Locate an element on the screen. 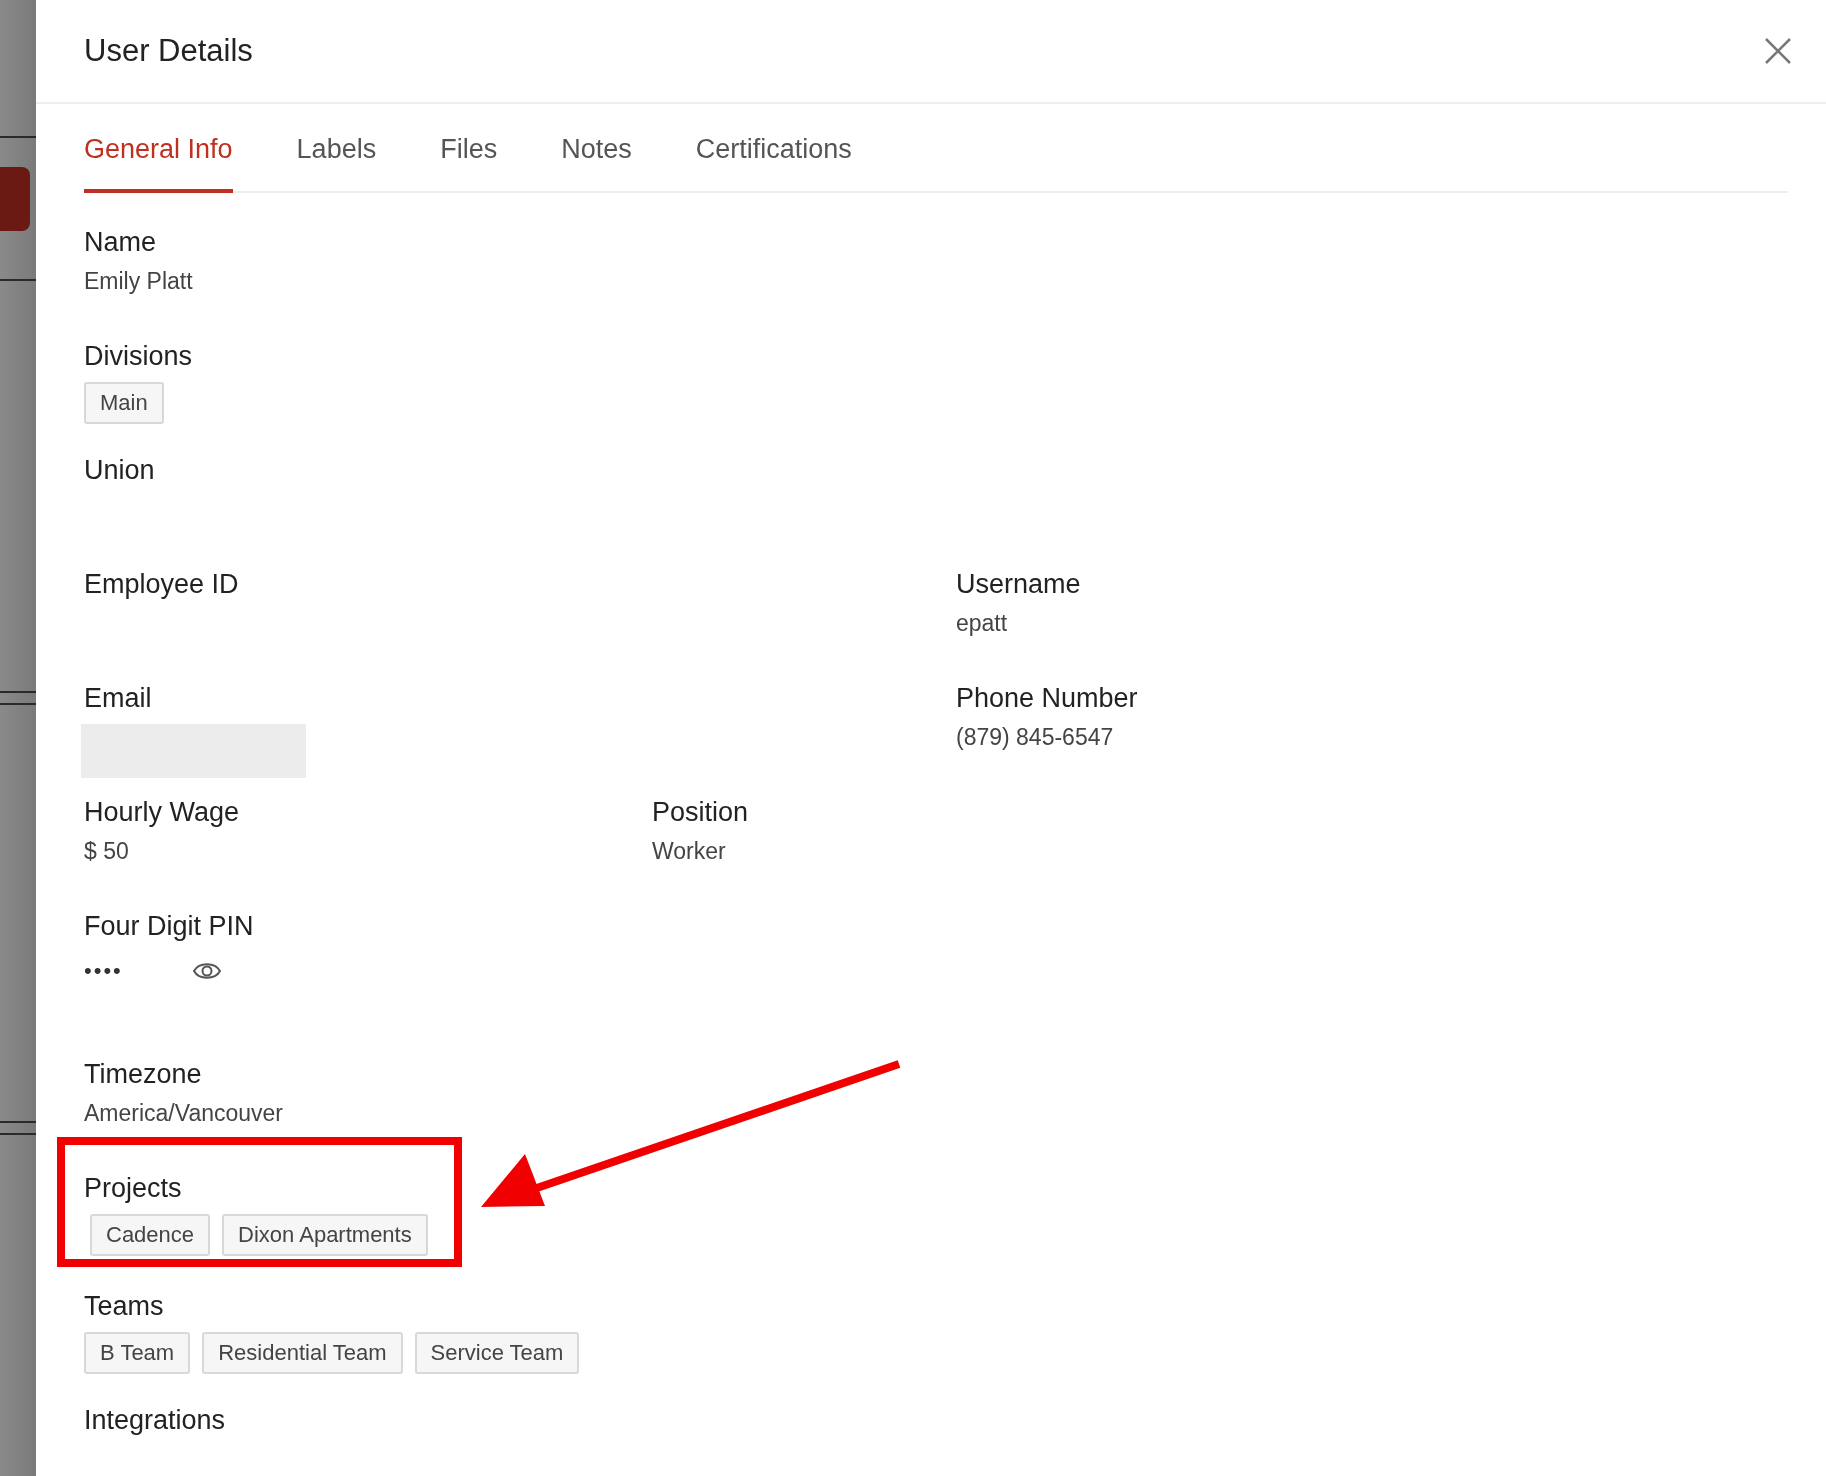 This screenshot has width=1826, height=1476. tab: Files is located at coordinates (469, 163).